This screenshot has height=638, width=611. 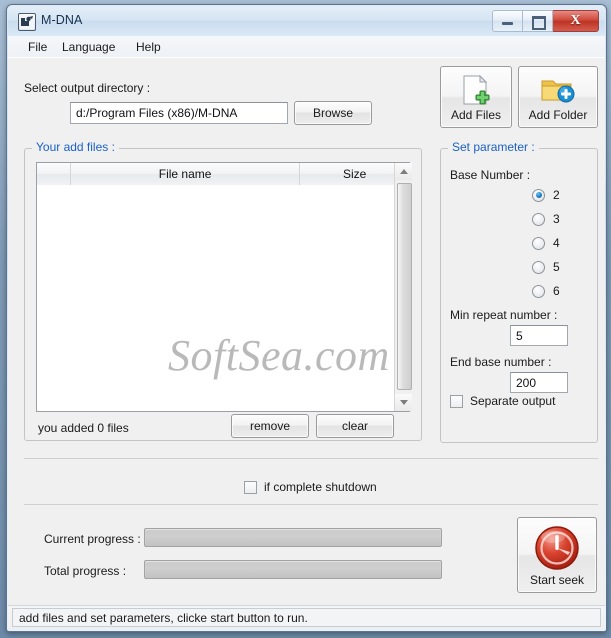 What do you see at coordinates (546, 195) in the screenshot?
I see `radio-option-2: 2` at bounding box center [546, 195].